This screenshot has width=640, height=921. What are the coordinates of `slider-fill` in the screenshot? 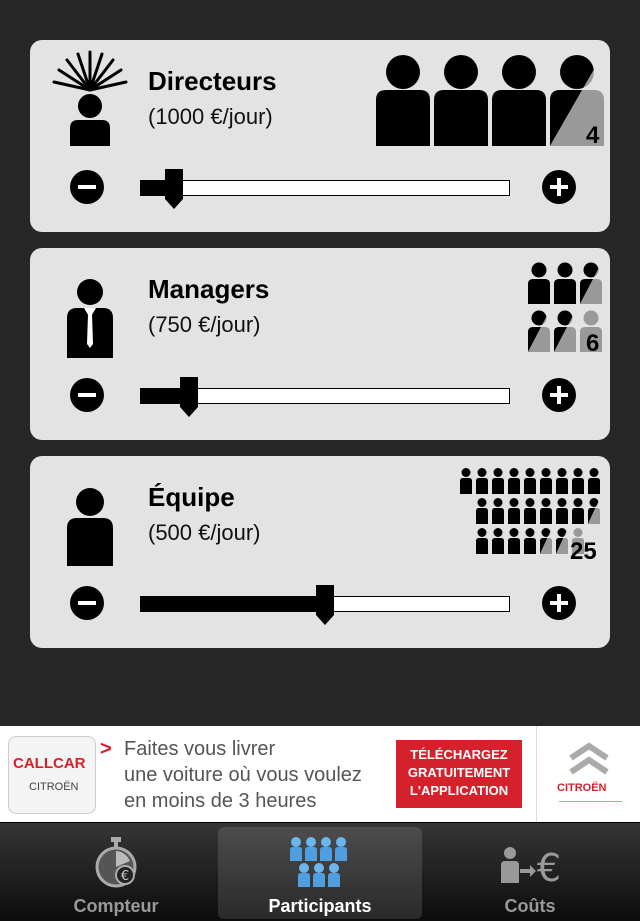 It's located at (233, 604).